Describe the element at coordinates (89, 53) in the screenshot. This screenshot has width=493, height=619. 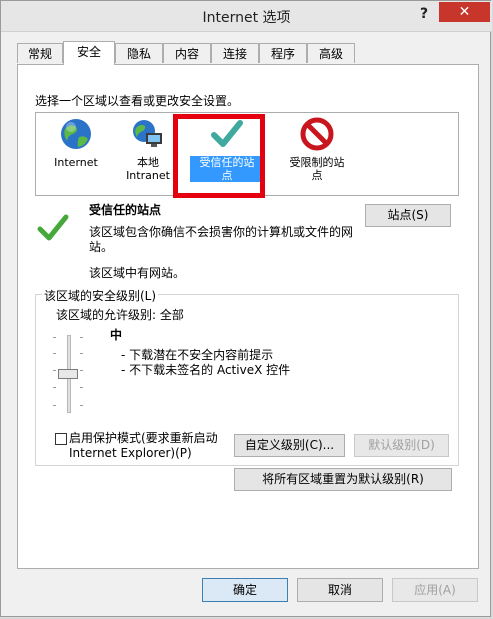
I see `tab-security: 安全` at that location.